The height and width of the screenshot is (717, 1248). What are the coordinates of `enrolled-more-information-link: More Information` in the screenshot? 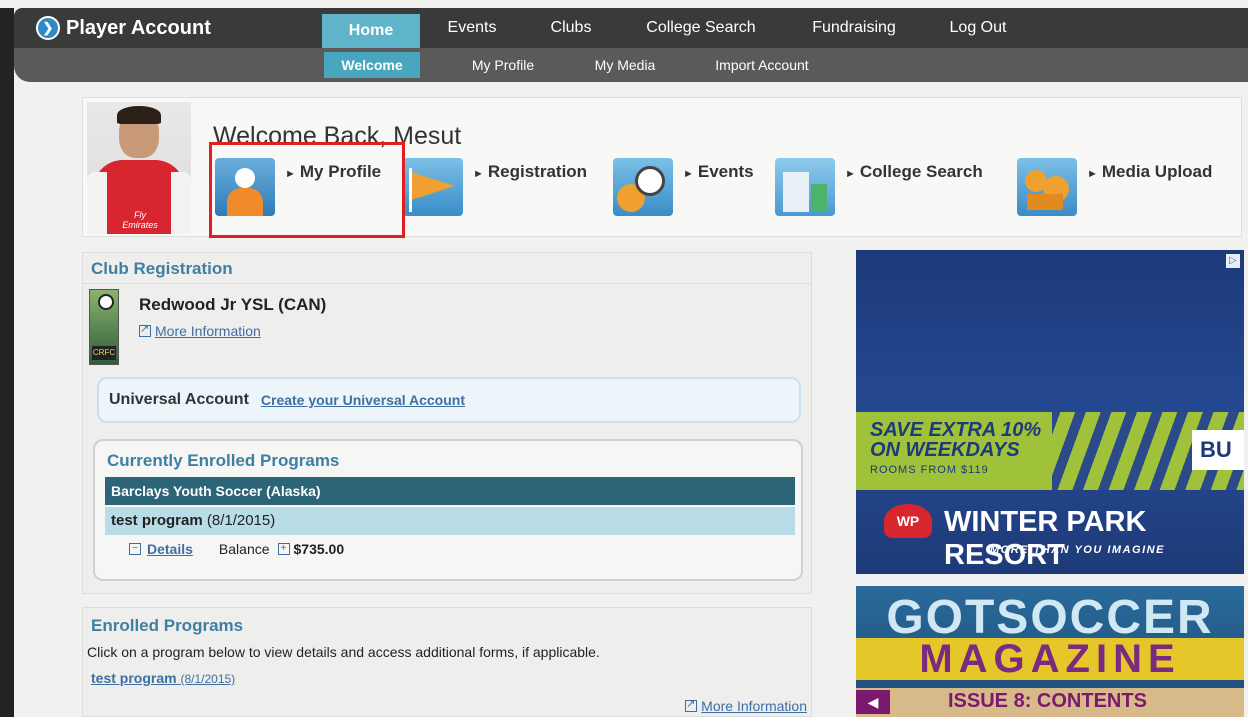 It's located at (746, 705).